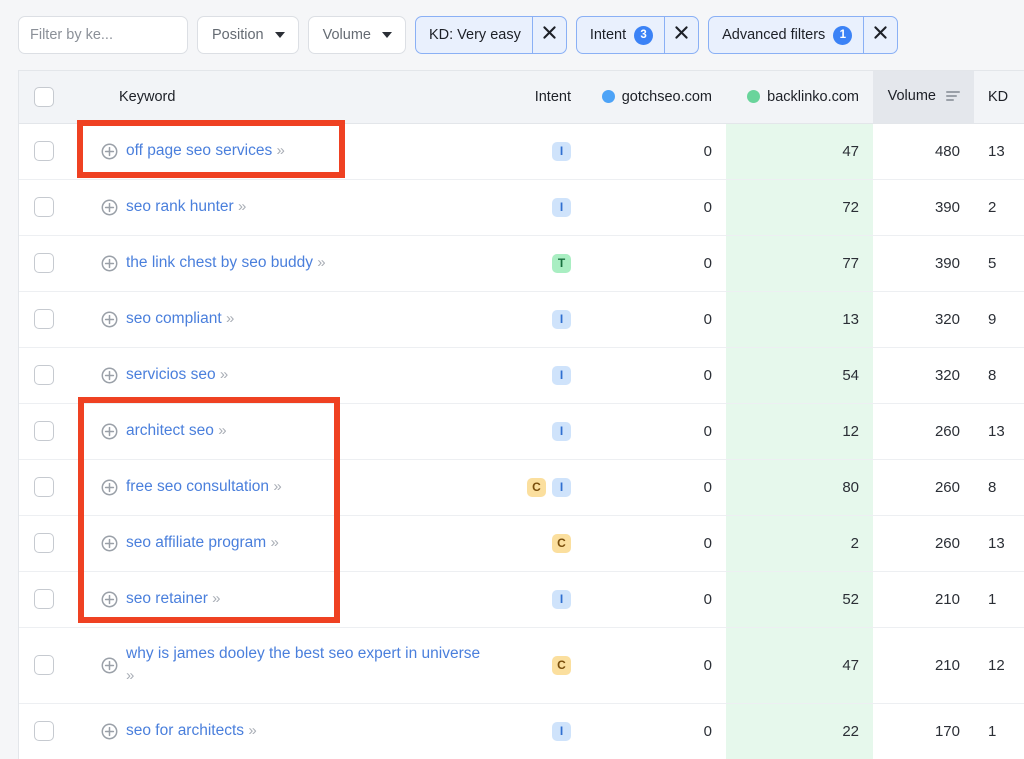 This screenshot has width=1024, height=759. I want to click on table-row: the link chest by seo buddy » T 0 77 390 5, so click(521, 263).